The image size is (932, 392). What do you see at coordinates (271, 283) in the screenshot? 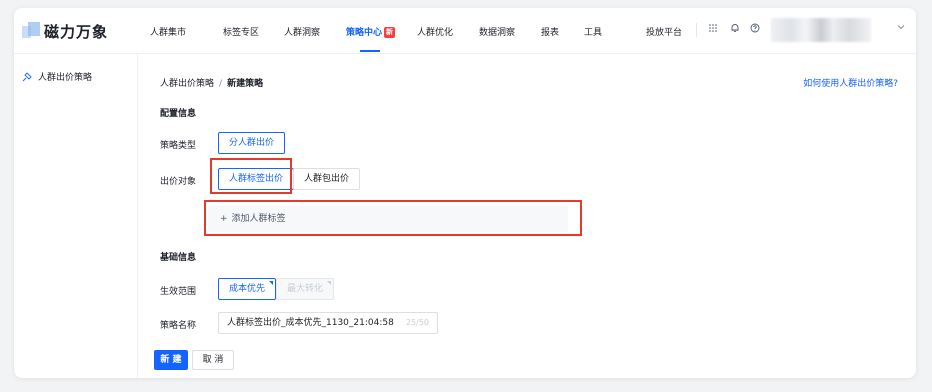
I see `selected-corner-icon` at bounding box center [271, 283].